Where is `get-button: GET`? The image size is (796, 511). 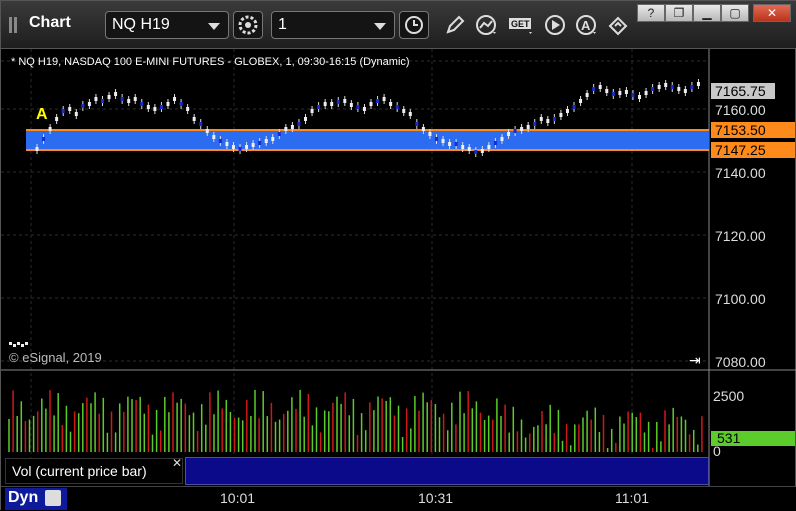
get-button: GET is located at coordinates (521, 25).